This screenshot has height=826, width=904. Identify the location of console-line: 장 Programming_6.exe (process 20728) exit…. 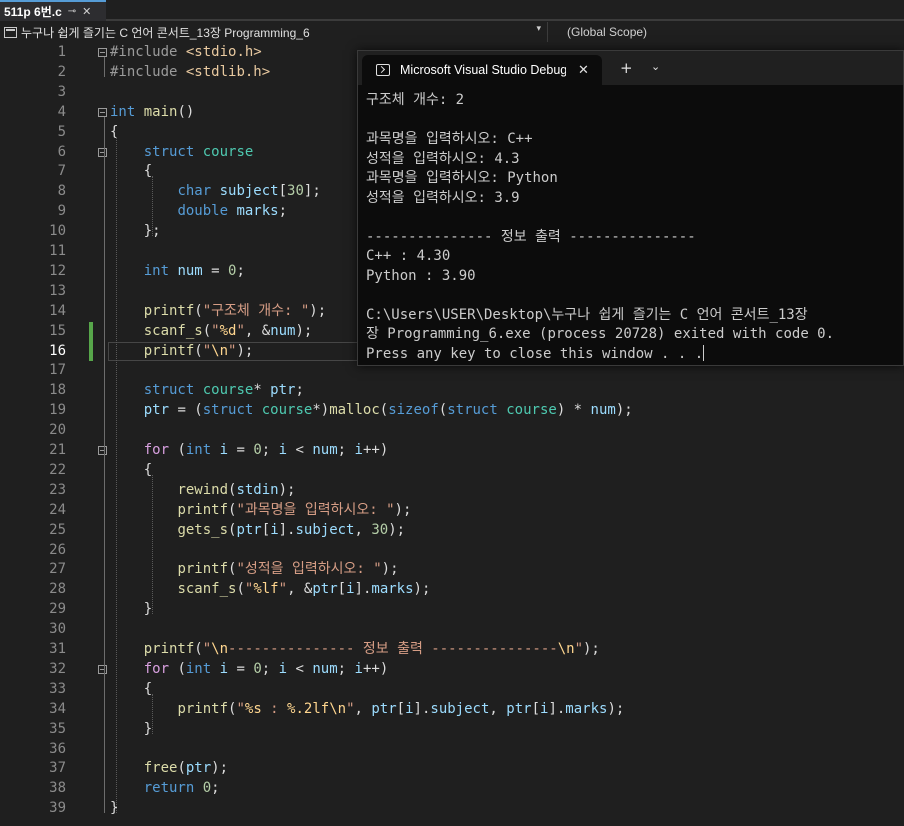
(600, 334).